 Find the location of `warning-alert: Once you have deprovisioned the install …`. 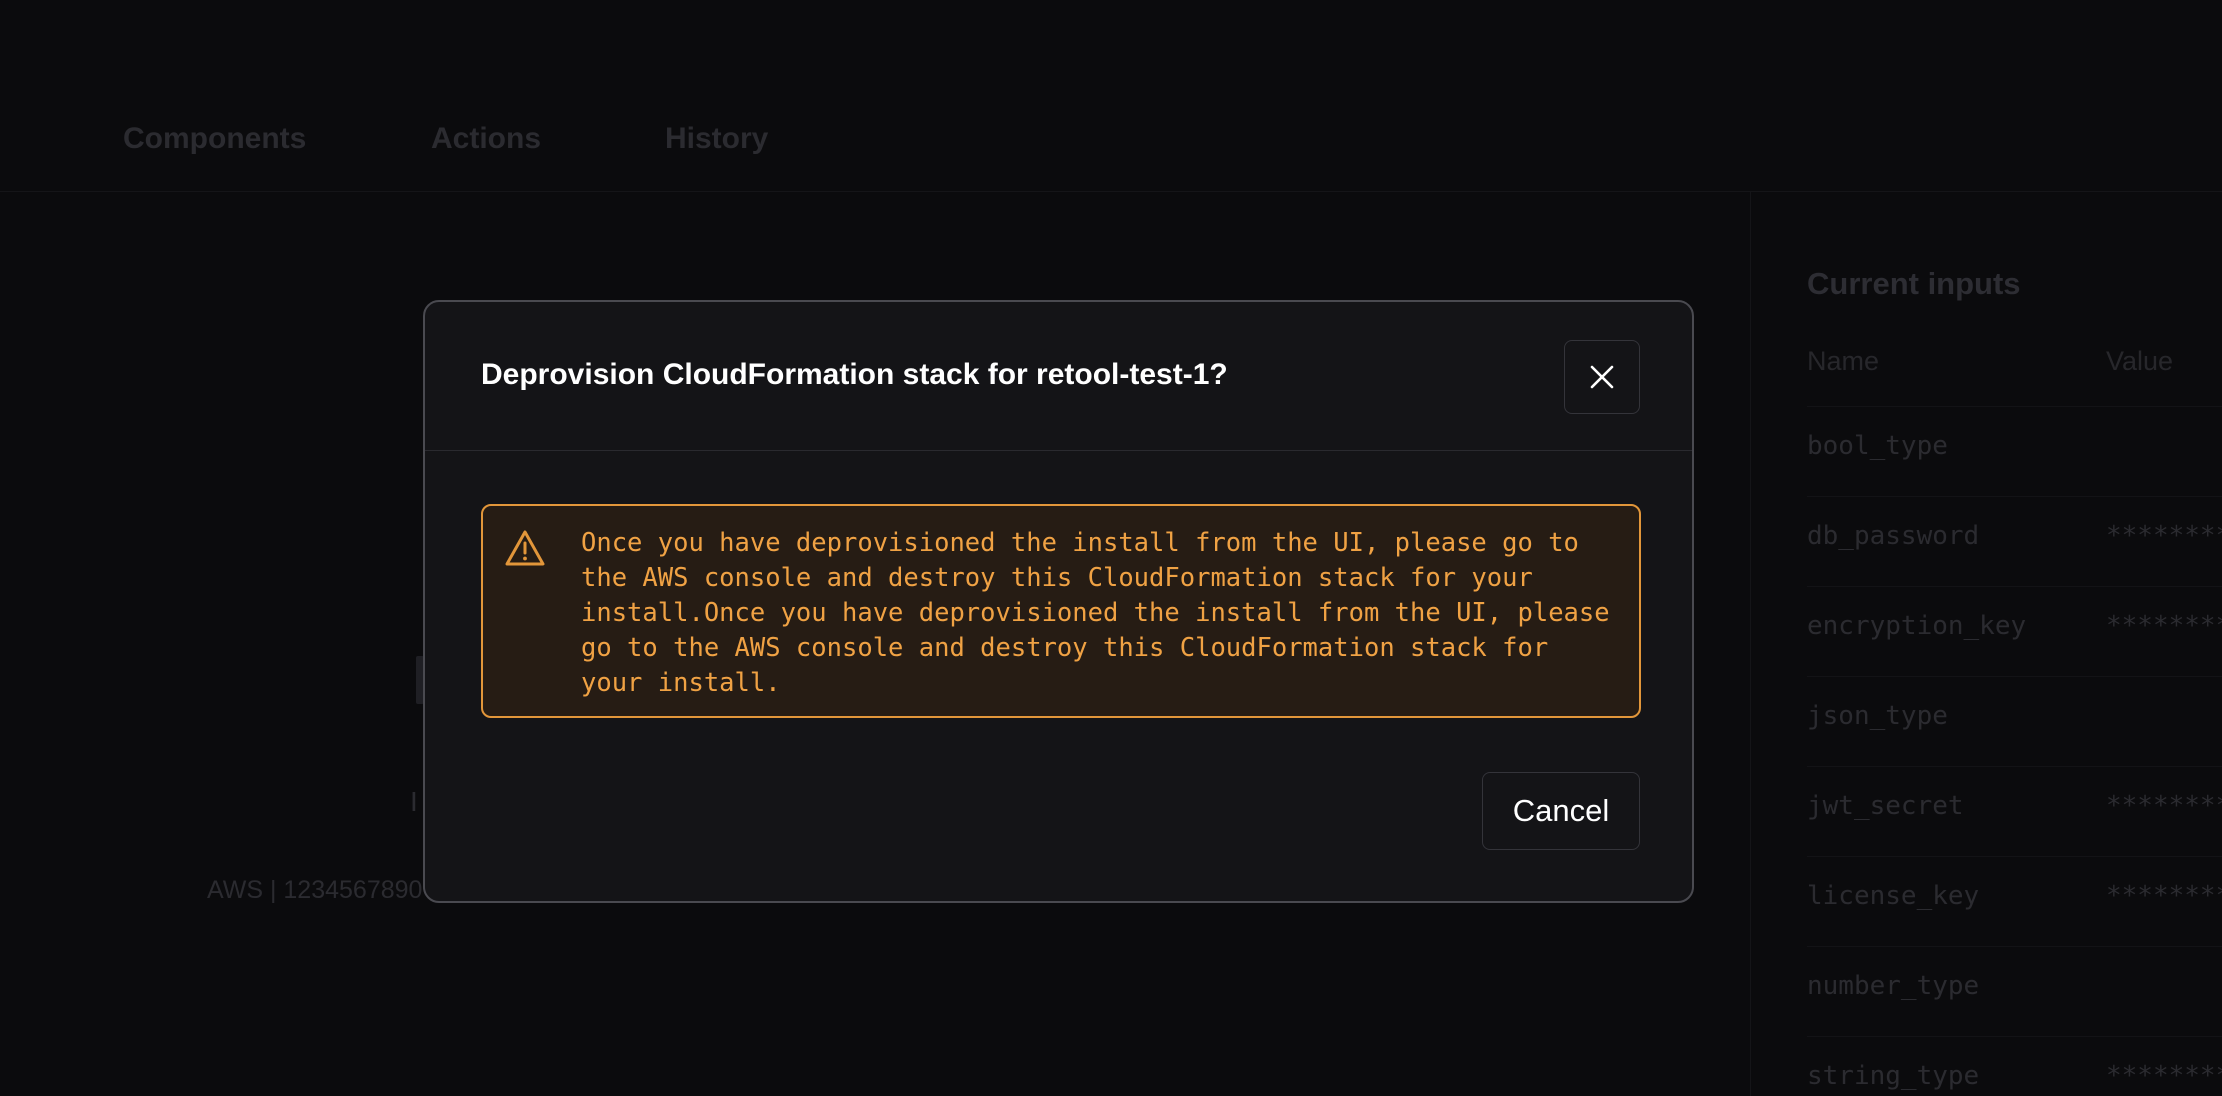

warning-alert: Once you have deprovisioned the install … is located at coordinates (1061, 611).